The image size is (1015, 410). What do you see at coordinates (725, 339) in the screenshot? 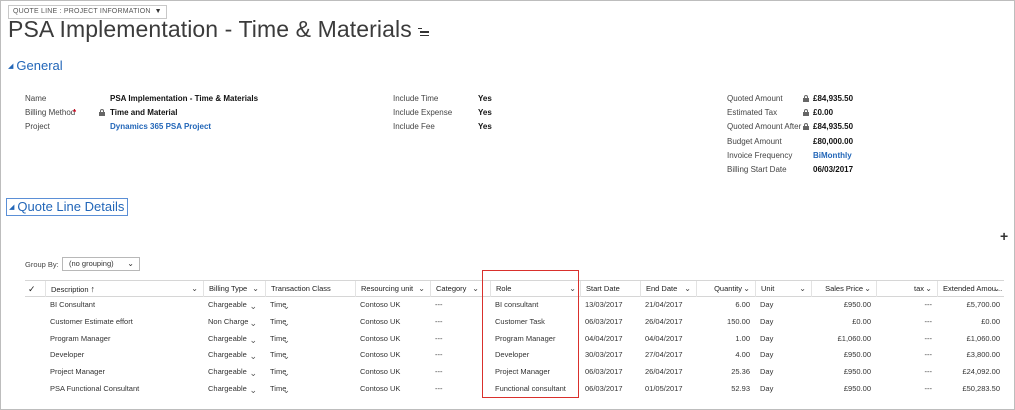
I see `cell-quantity: 1.00` at bounding box center [725, 339].